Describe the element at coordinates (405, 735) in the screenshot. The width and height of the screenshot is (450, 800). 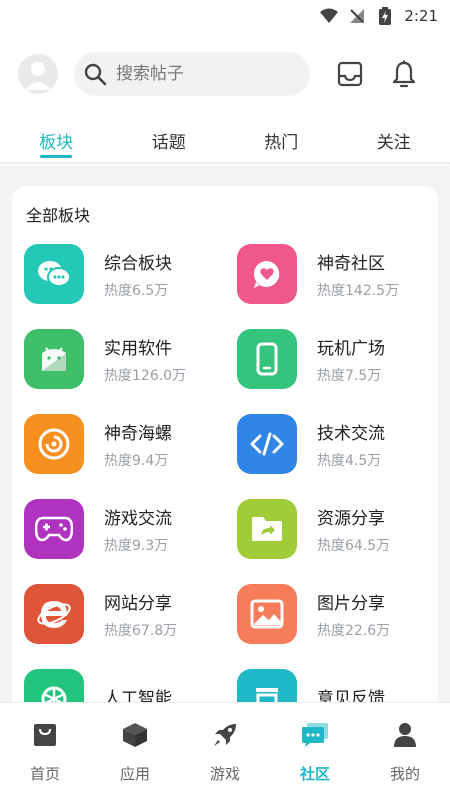
I see `person-icon` at that location.